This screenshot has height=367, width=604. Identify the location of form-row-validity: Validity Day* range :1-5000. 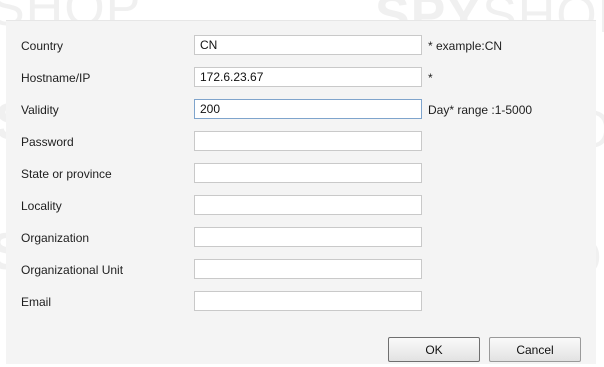
(301, 110).